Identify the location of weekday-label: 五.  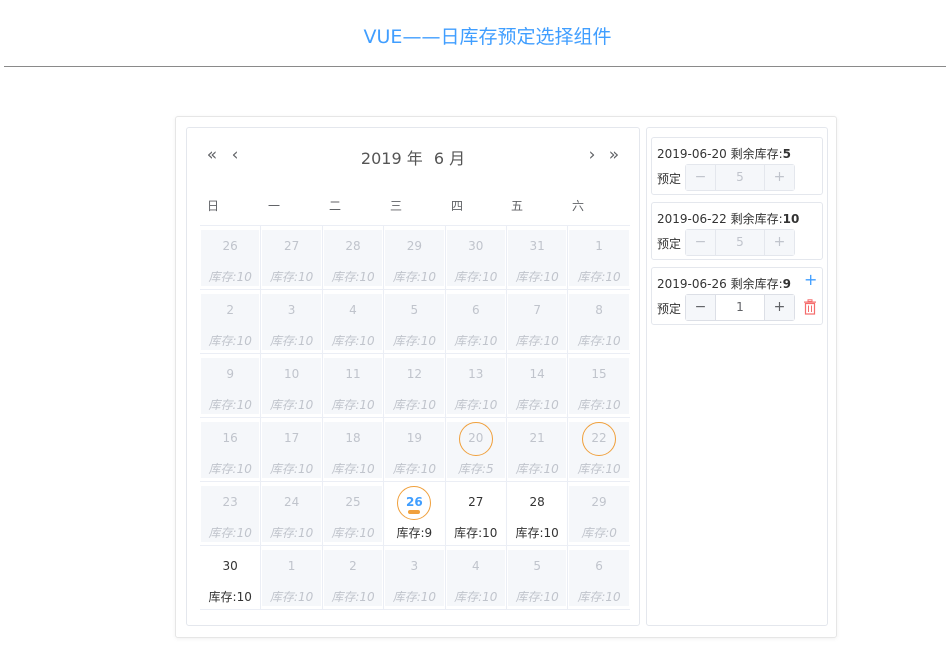
(517, 206).